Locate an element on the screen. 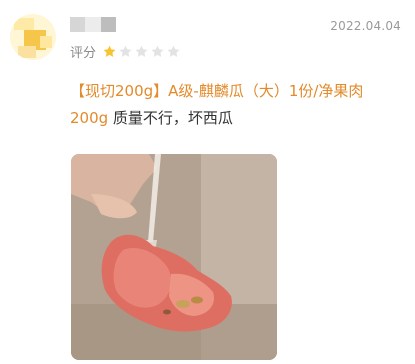 This screenshot has width=415, height=364. username-blurred is located at coordinates (93, 24).